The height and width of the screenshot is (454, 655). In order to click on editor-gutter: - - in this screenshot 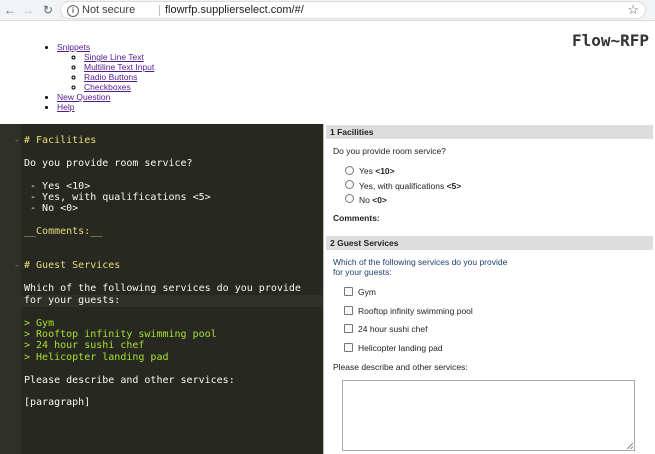, I will do `click(10, 289)`.